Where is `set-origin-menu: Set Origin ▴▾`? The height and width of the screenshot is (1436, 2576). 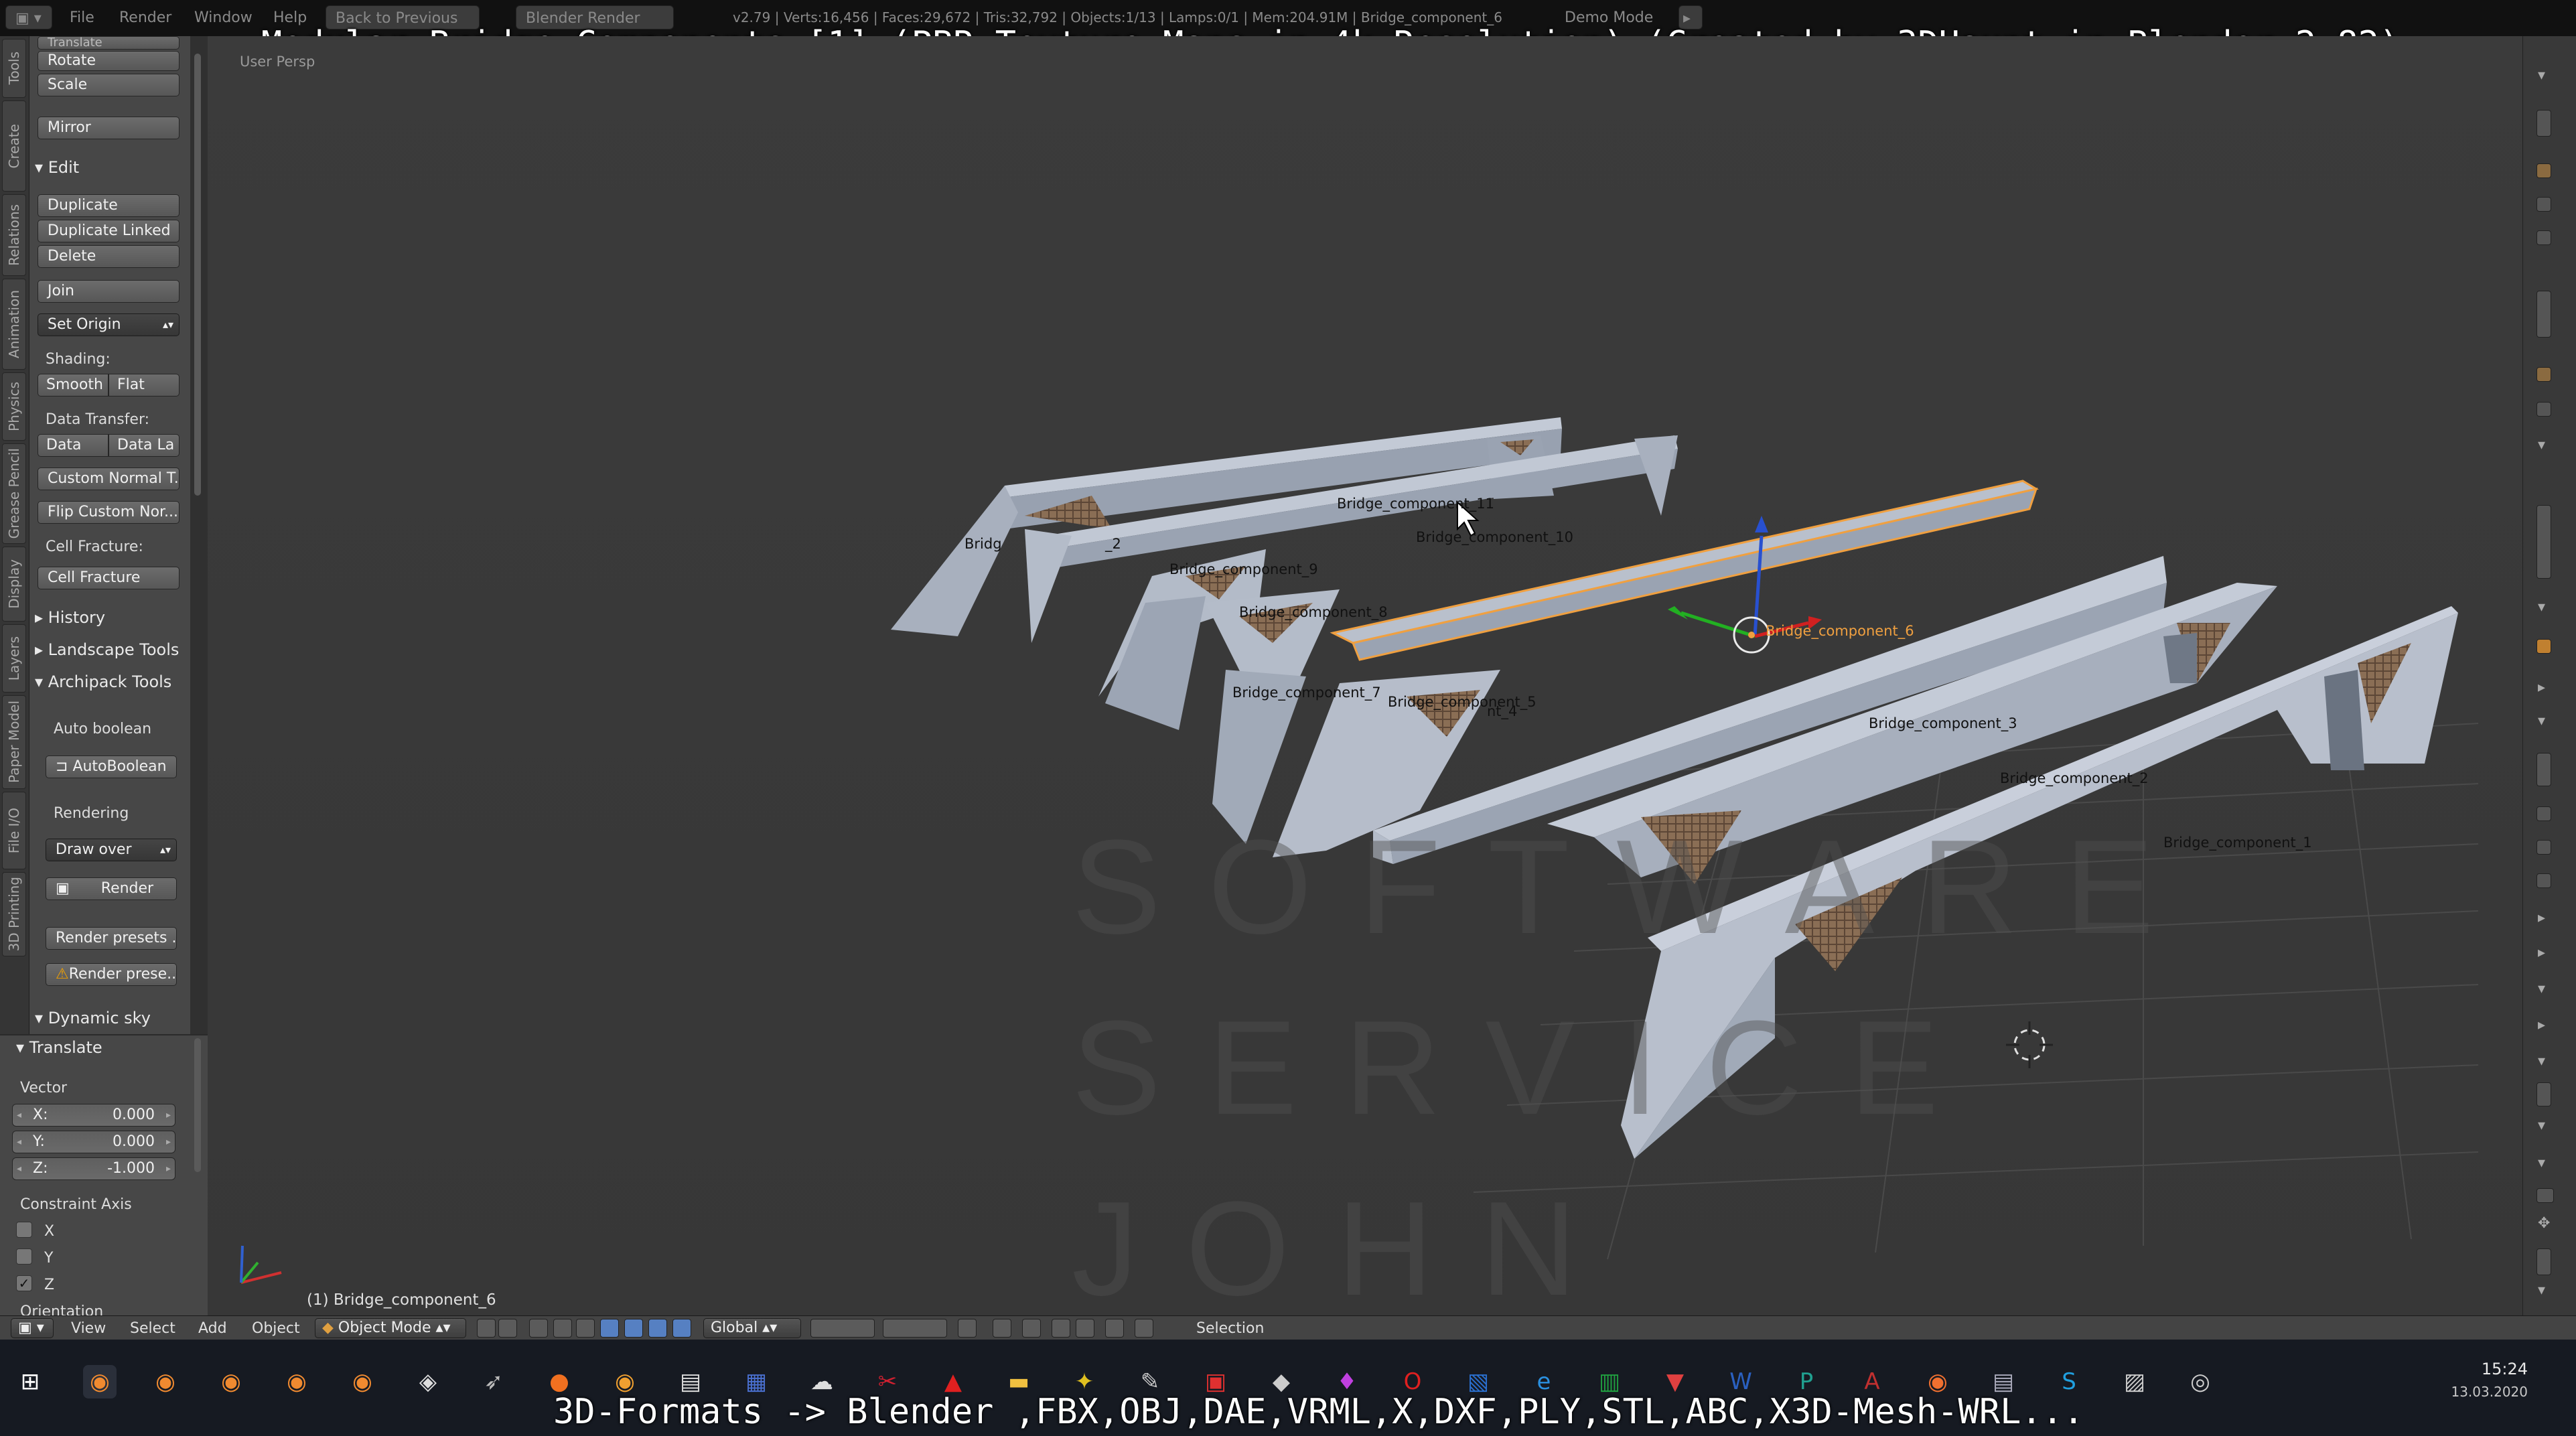
set-origin-menu: Set Origin ▴▾ is located at coordinates (109, 324).